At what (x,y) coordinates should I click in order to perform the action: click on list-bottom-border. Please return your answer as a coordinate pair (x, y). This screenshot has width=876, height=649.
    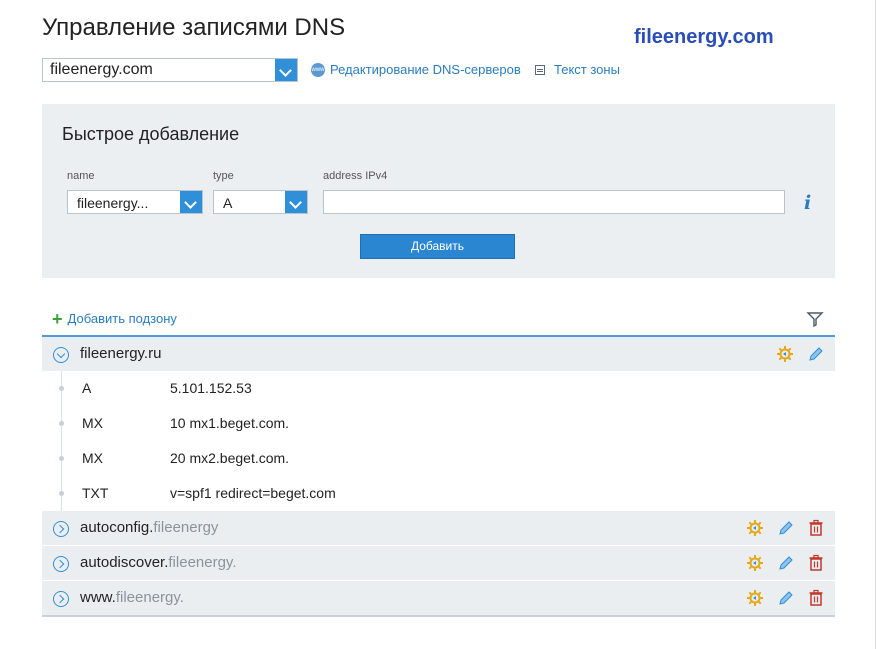
    Looking at the image, I should click on (438, 616).